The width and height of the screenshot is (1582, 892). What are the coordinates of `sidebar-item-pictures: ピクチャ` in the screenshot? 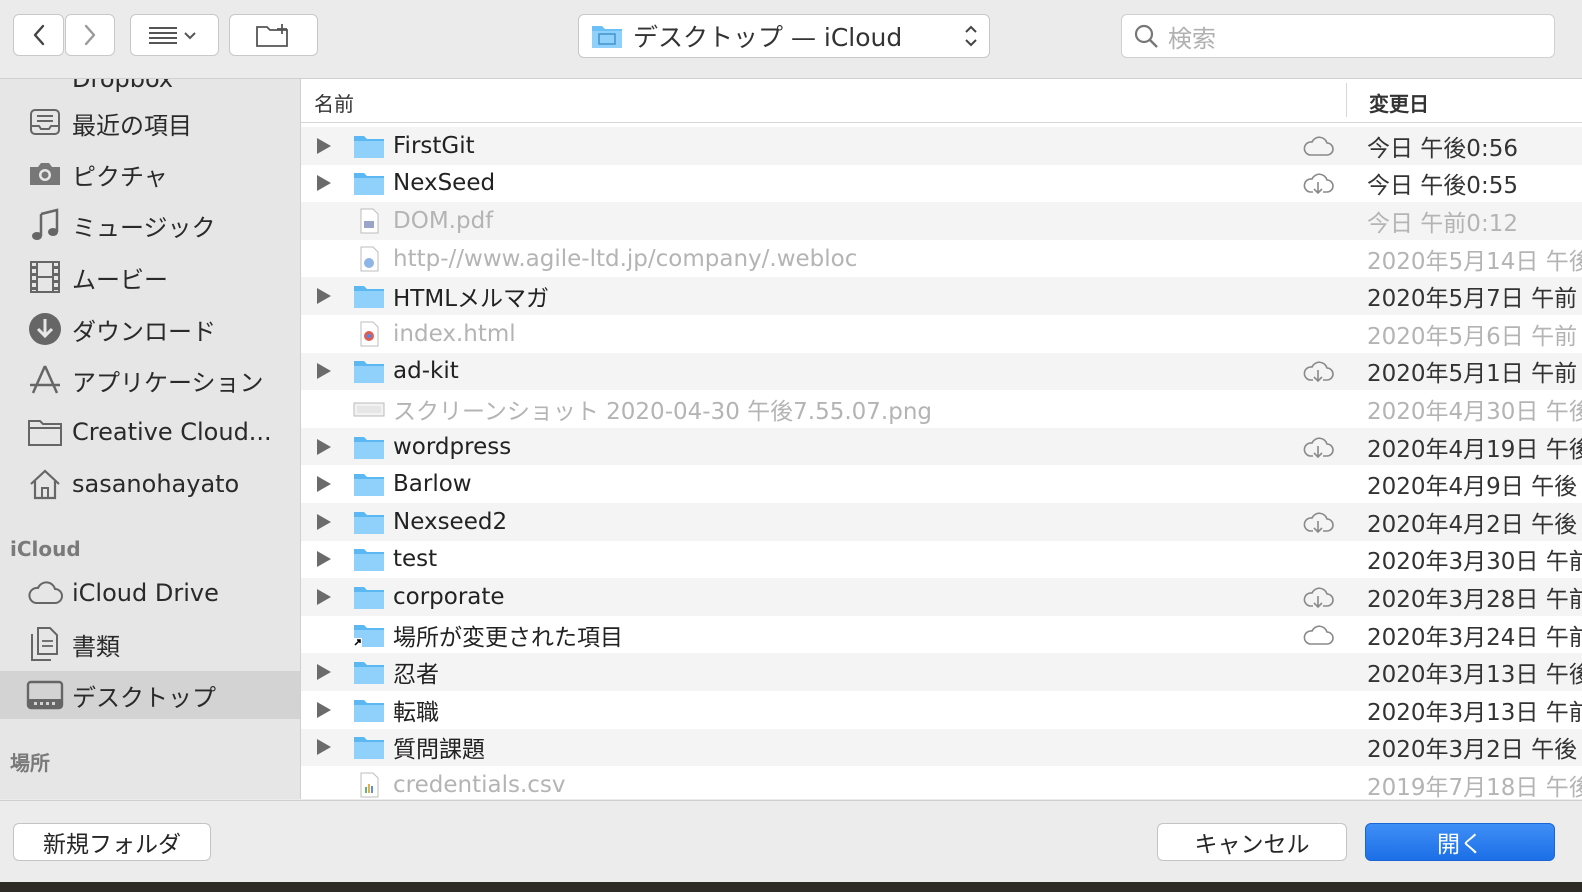 It's located at (150, 174).